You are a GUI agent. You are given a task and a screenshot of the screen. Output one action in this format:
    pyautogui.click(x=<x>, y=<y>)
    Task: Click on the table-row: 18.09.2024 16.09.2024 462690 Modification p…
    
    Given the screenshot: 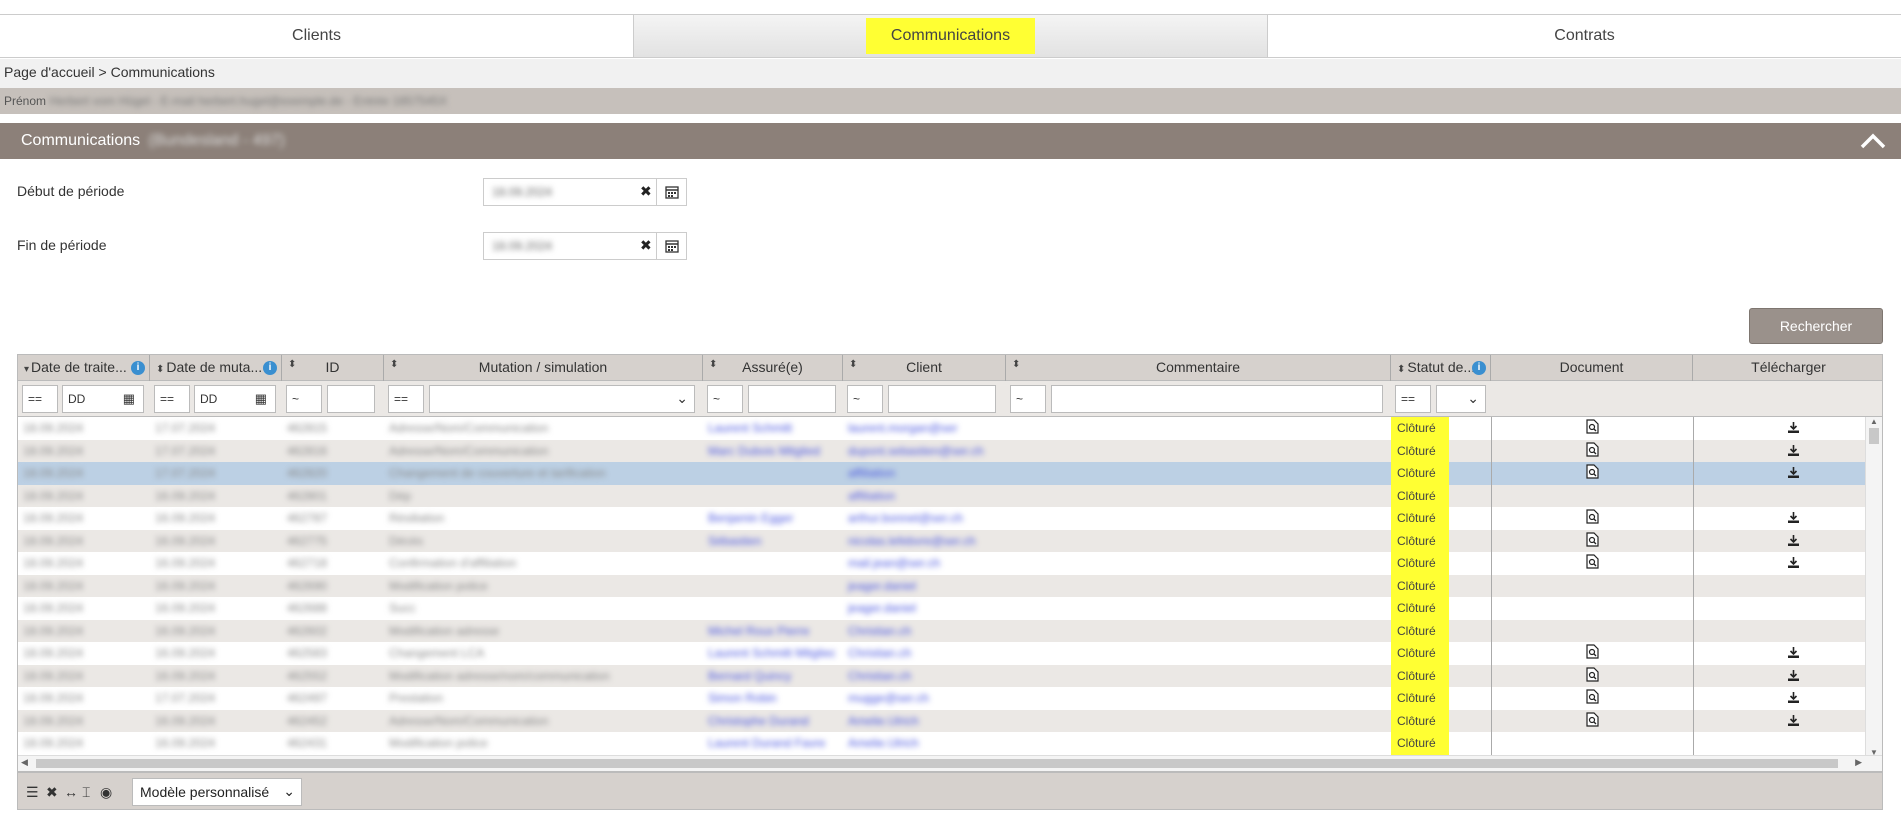 What is the action you would take?
    pyautogui.click(x=942, y=586)
    